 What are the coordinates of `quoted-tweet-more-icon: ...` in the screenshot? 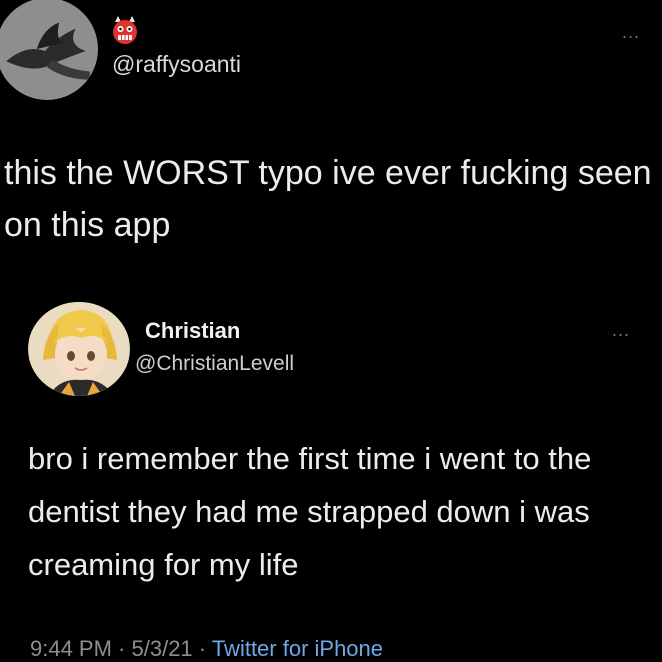 It's located at (621, 330).